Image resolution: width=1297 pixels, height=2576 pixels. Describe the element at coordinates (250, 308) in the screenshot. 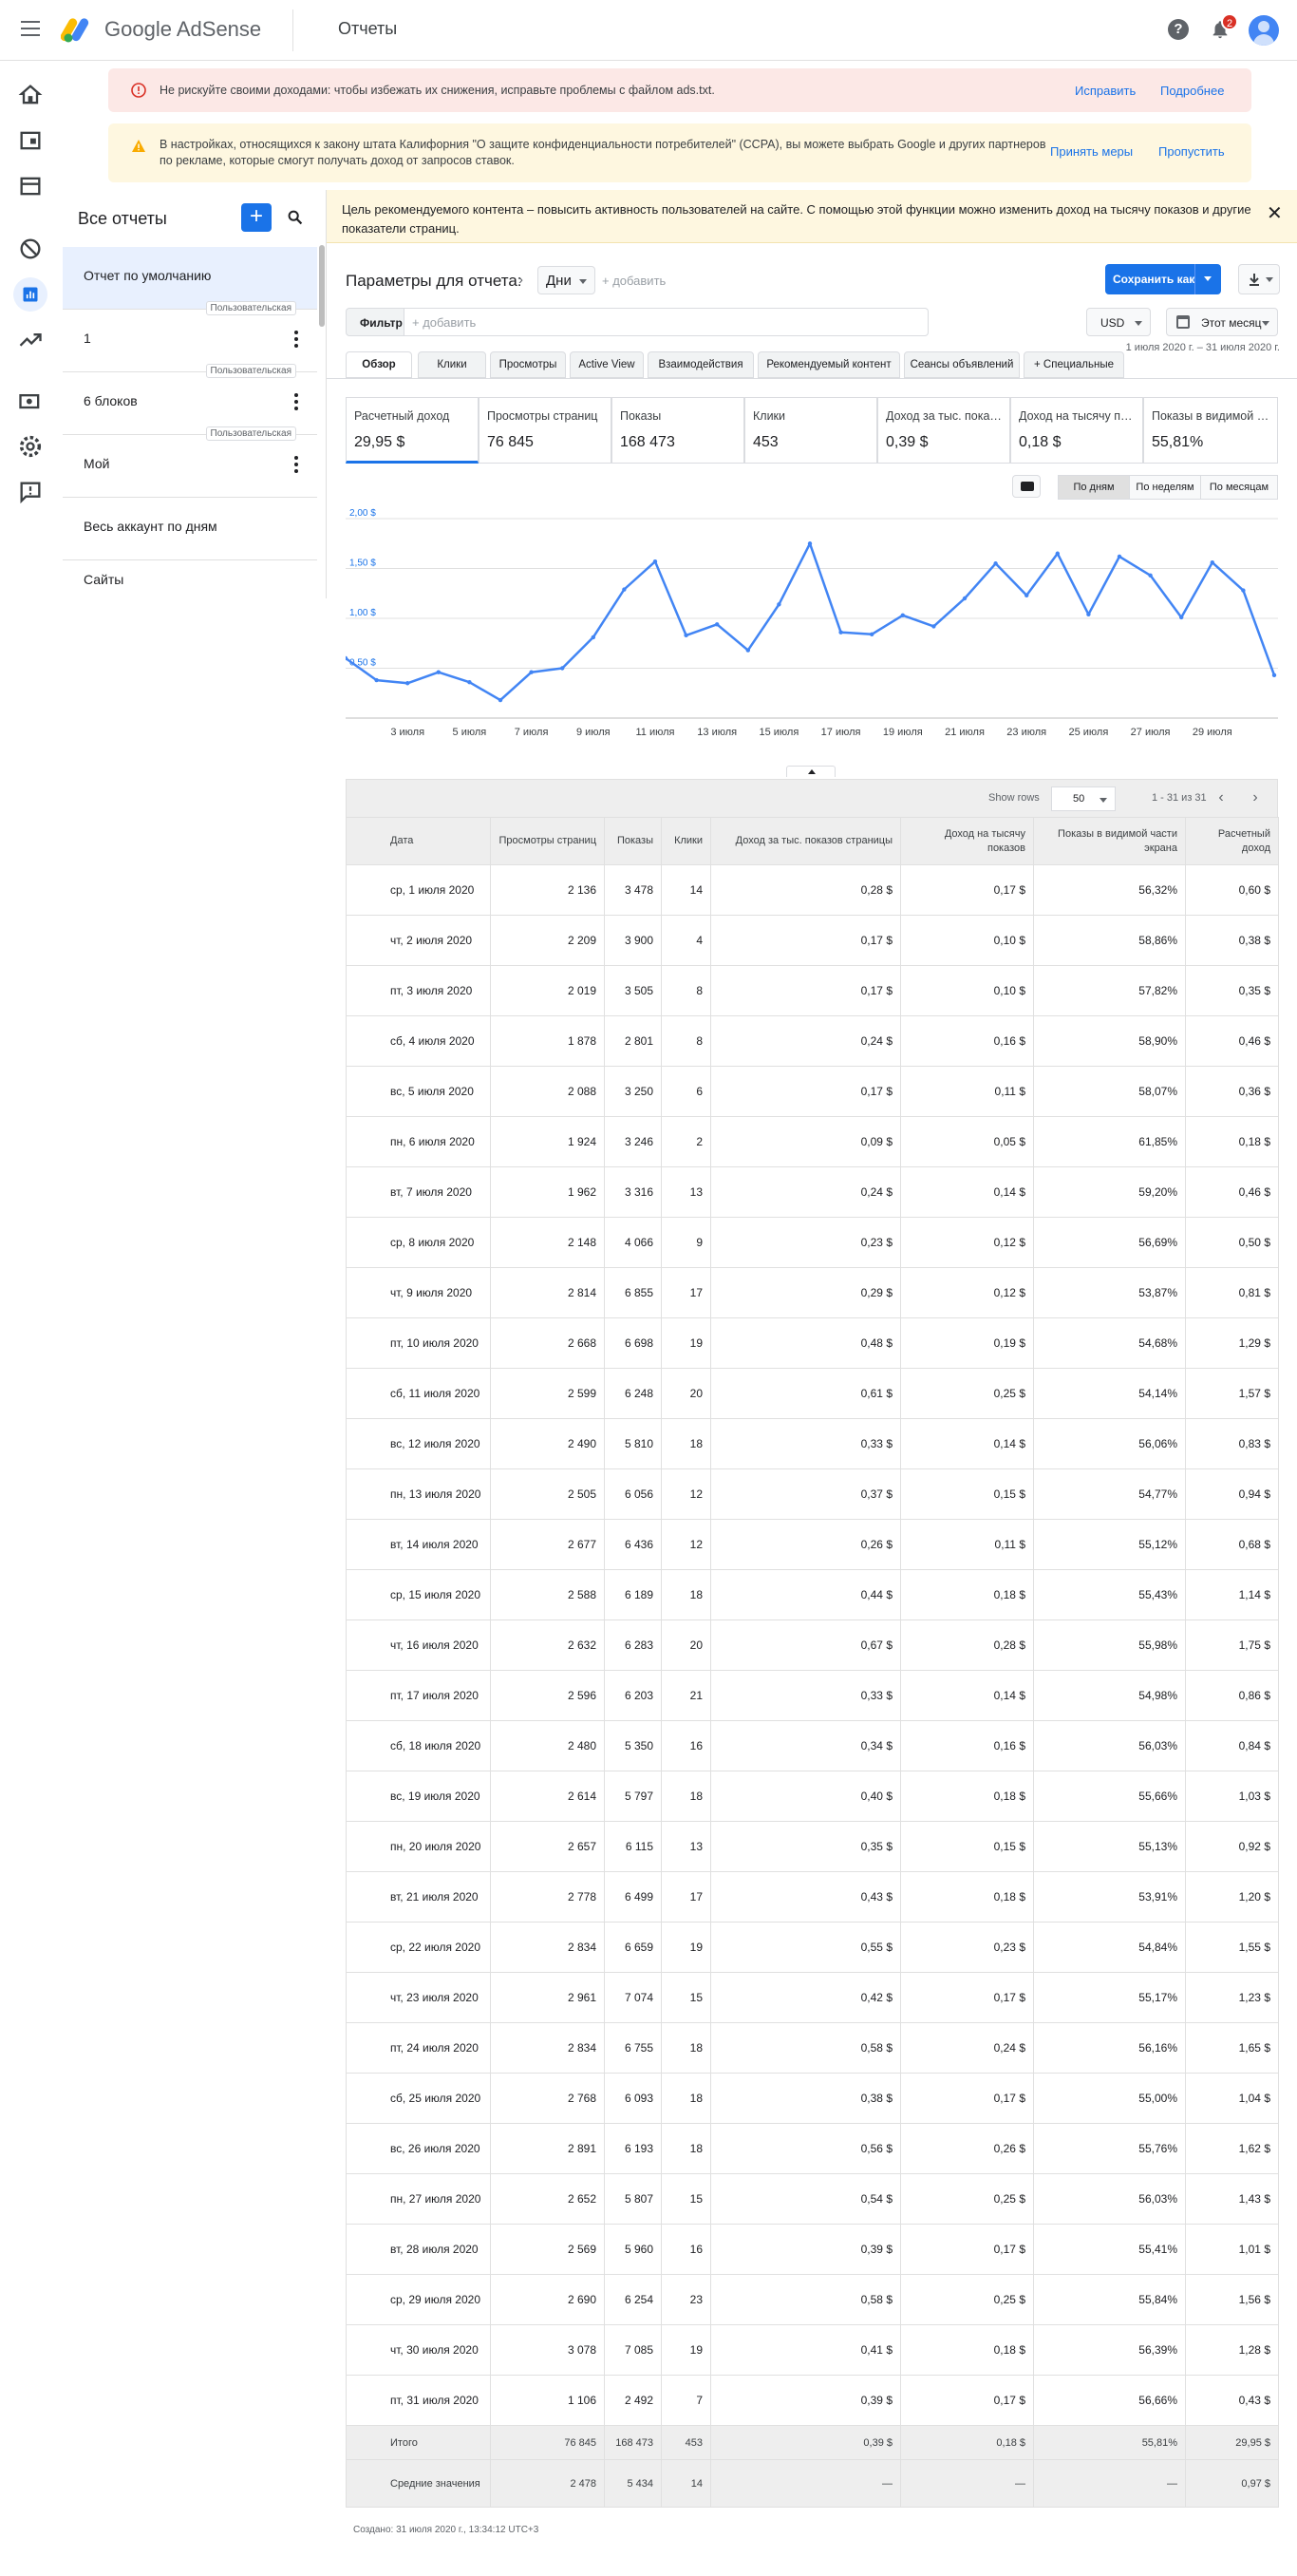

I see `custom-tag: Пользовательская` at that location.